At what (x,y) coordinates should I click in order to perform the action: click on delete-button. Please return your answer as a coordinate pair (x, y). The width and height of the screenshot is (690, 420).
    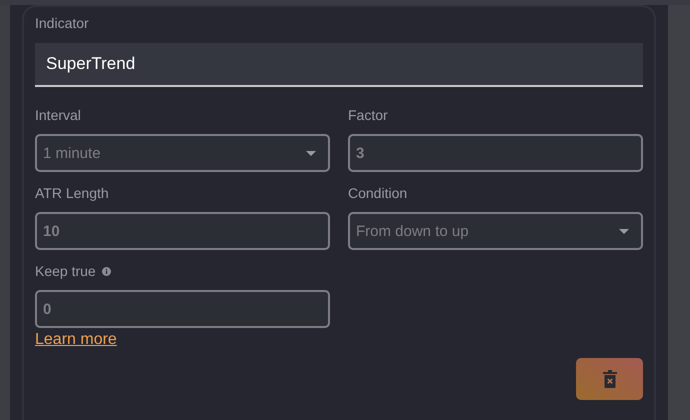
    Looking at the image, I should click on (609, 379).